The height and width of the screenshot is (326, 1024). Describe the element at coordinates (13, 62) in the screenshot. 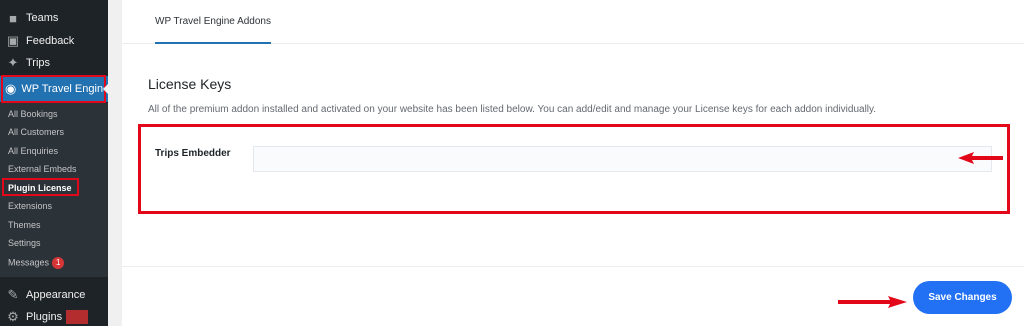

I see `trips-icon: ✦` at that location.